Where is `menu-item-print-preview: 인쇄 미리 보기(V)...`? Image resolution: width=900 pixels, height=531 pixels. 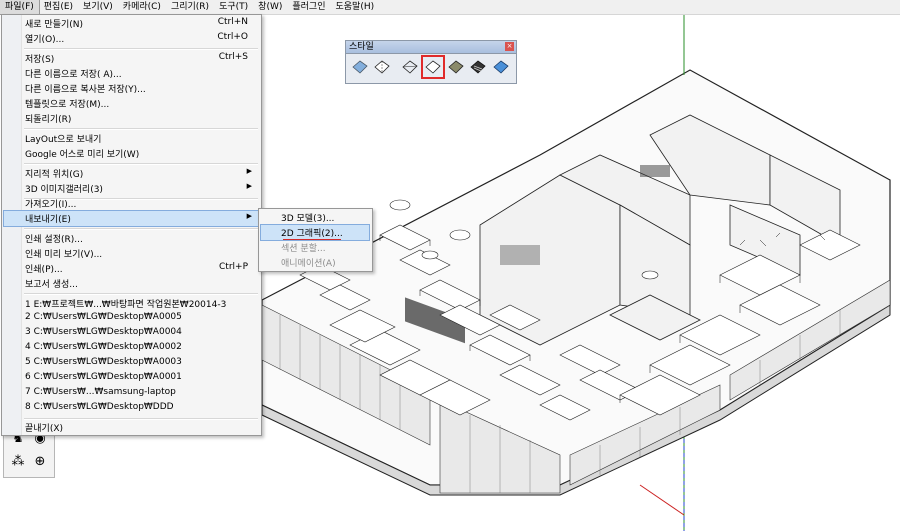
menu-item-print-preview: 인쇄 미리 보기(V)... is located at coordinates (131, 253).